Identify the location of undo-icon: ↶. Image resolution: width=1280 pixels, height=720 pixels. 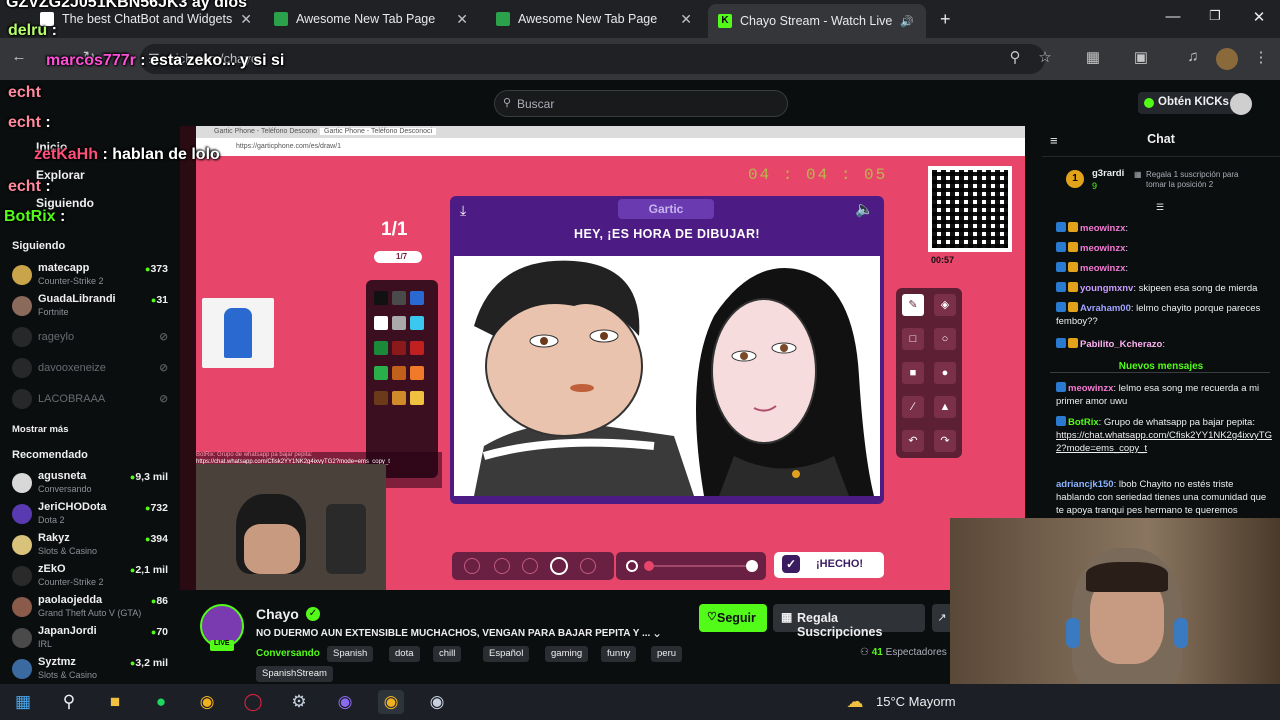
(913, 441).